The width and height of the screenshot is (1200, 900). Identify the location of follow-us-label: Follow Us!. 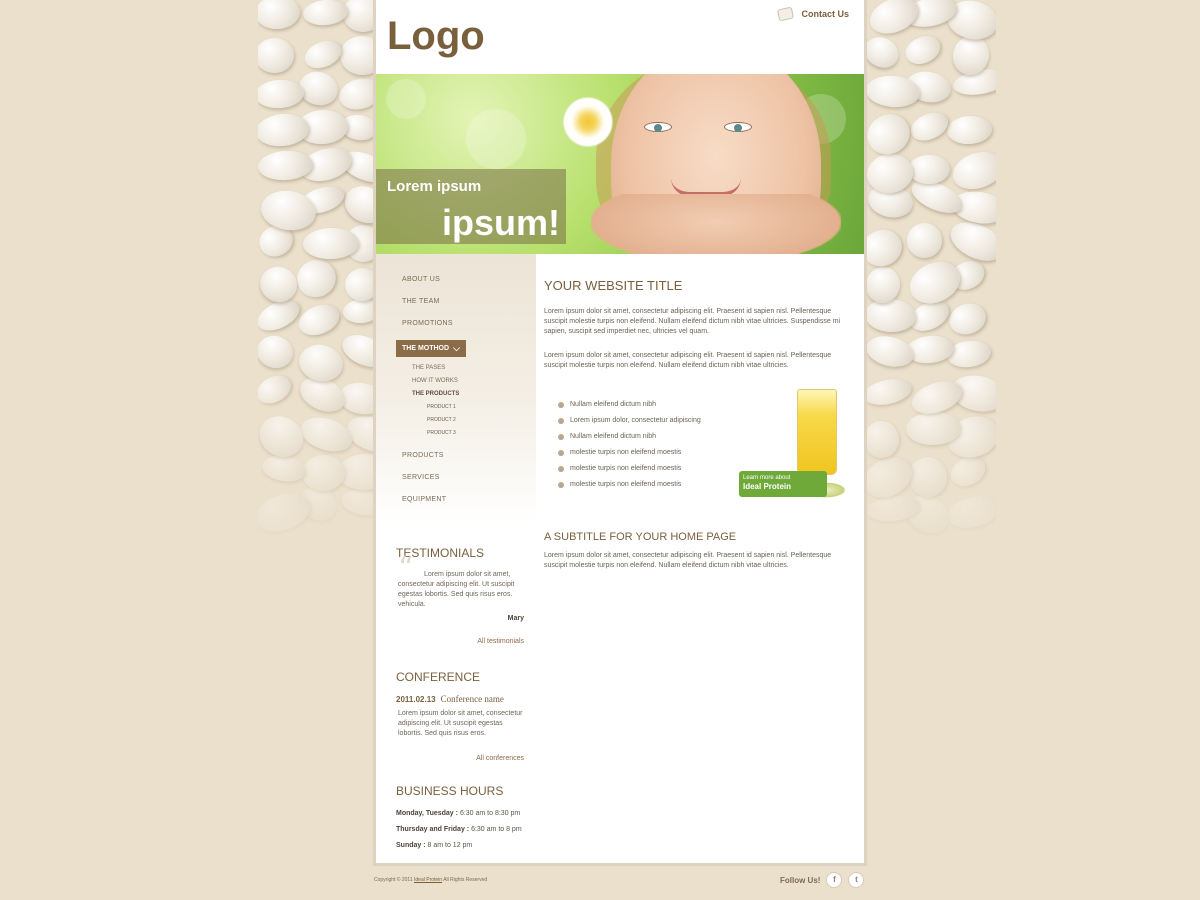
(800, 880).